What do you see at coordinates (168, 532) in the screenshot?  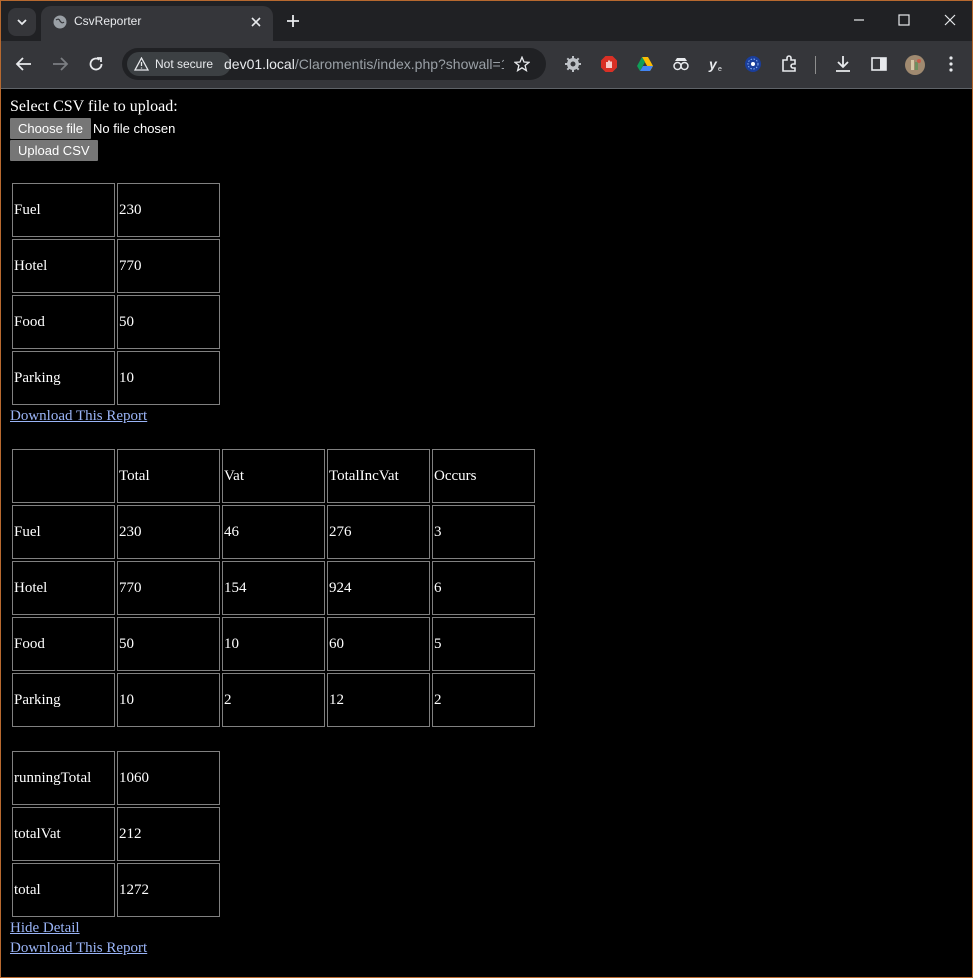 I see `table-cell: 230` at bounding box center [168, 532].